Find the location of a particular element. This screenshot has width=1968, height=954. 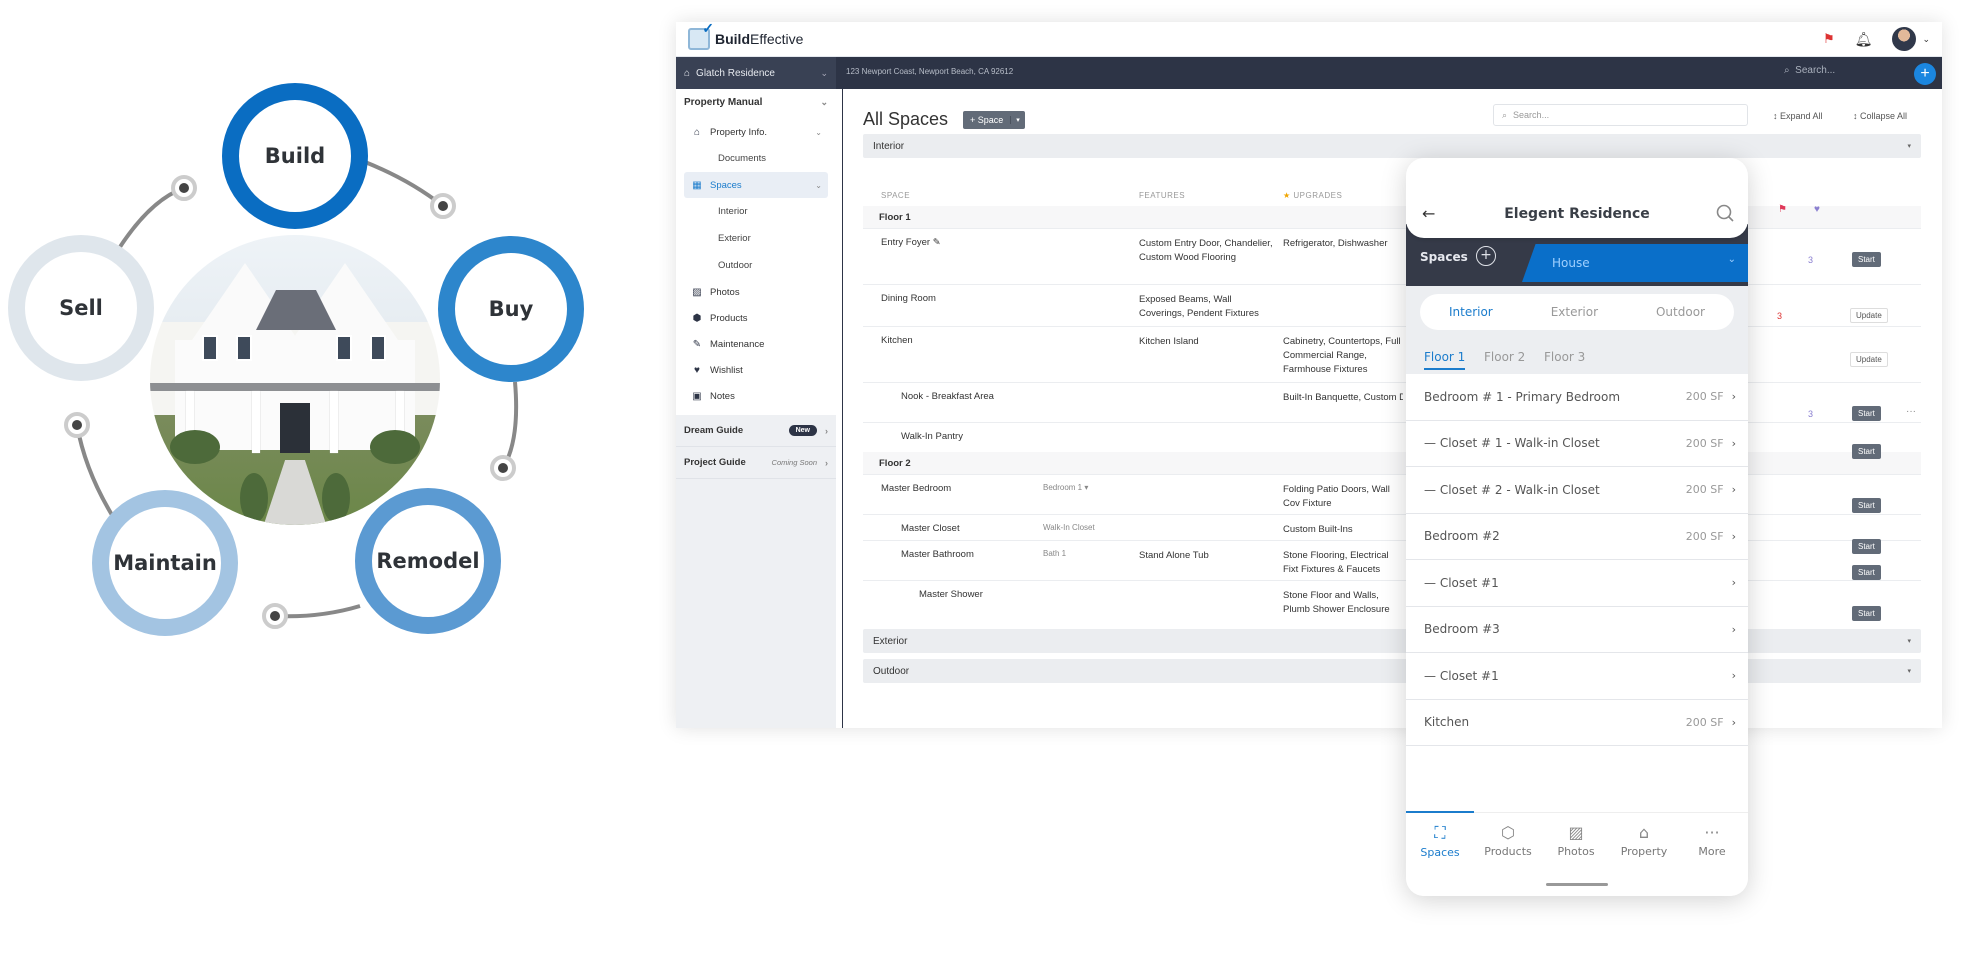

new-badge: New is located at coordinates (802, 430).